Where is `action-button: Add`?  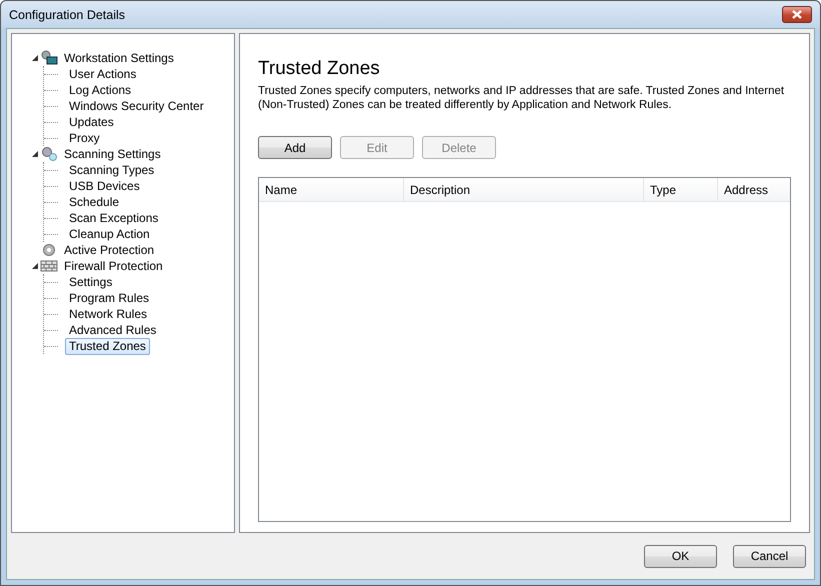 action-button: Add is located at coordinates (295, 147).